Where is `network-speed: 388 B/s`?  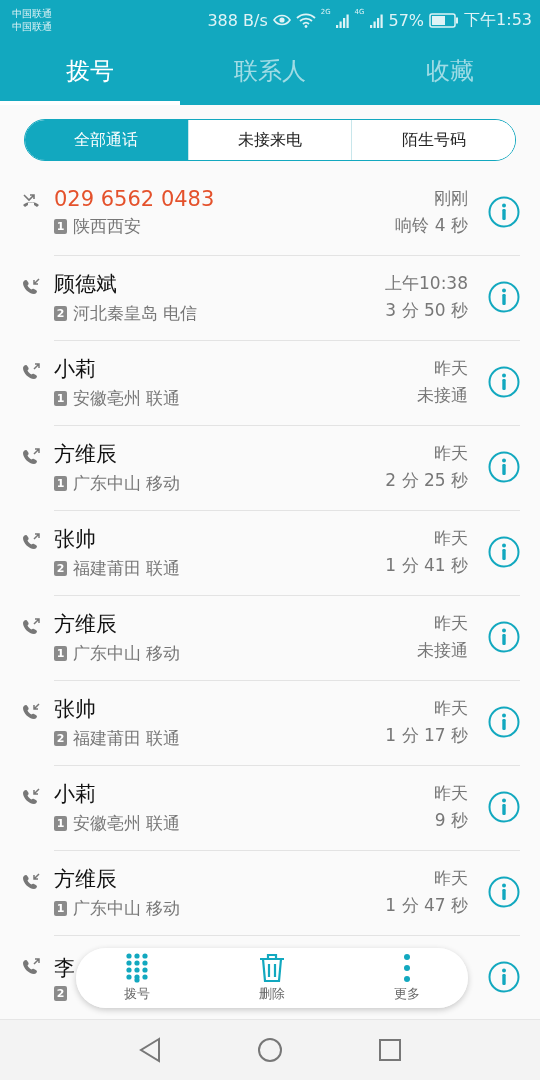
network-speed: 388 B/s is located at coordinates (237, 20).